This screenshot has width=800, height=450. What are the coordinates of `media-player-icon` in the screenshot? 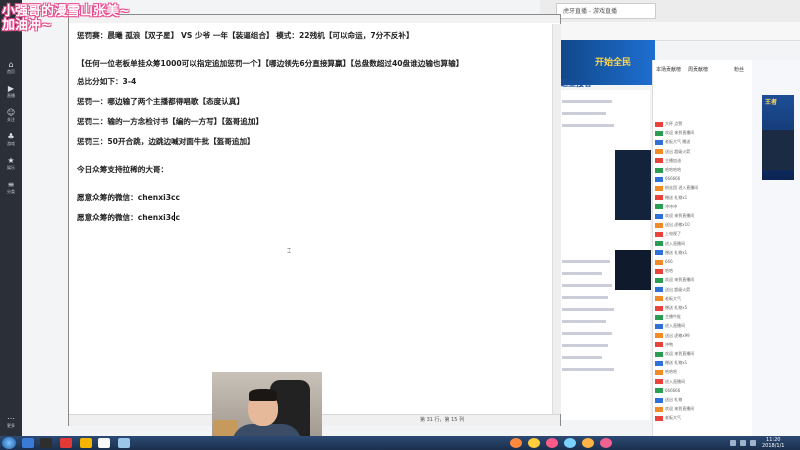 It's located at (46, 443).